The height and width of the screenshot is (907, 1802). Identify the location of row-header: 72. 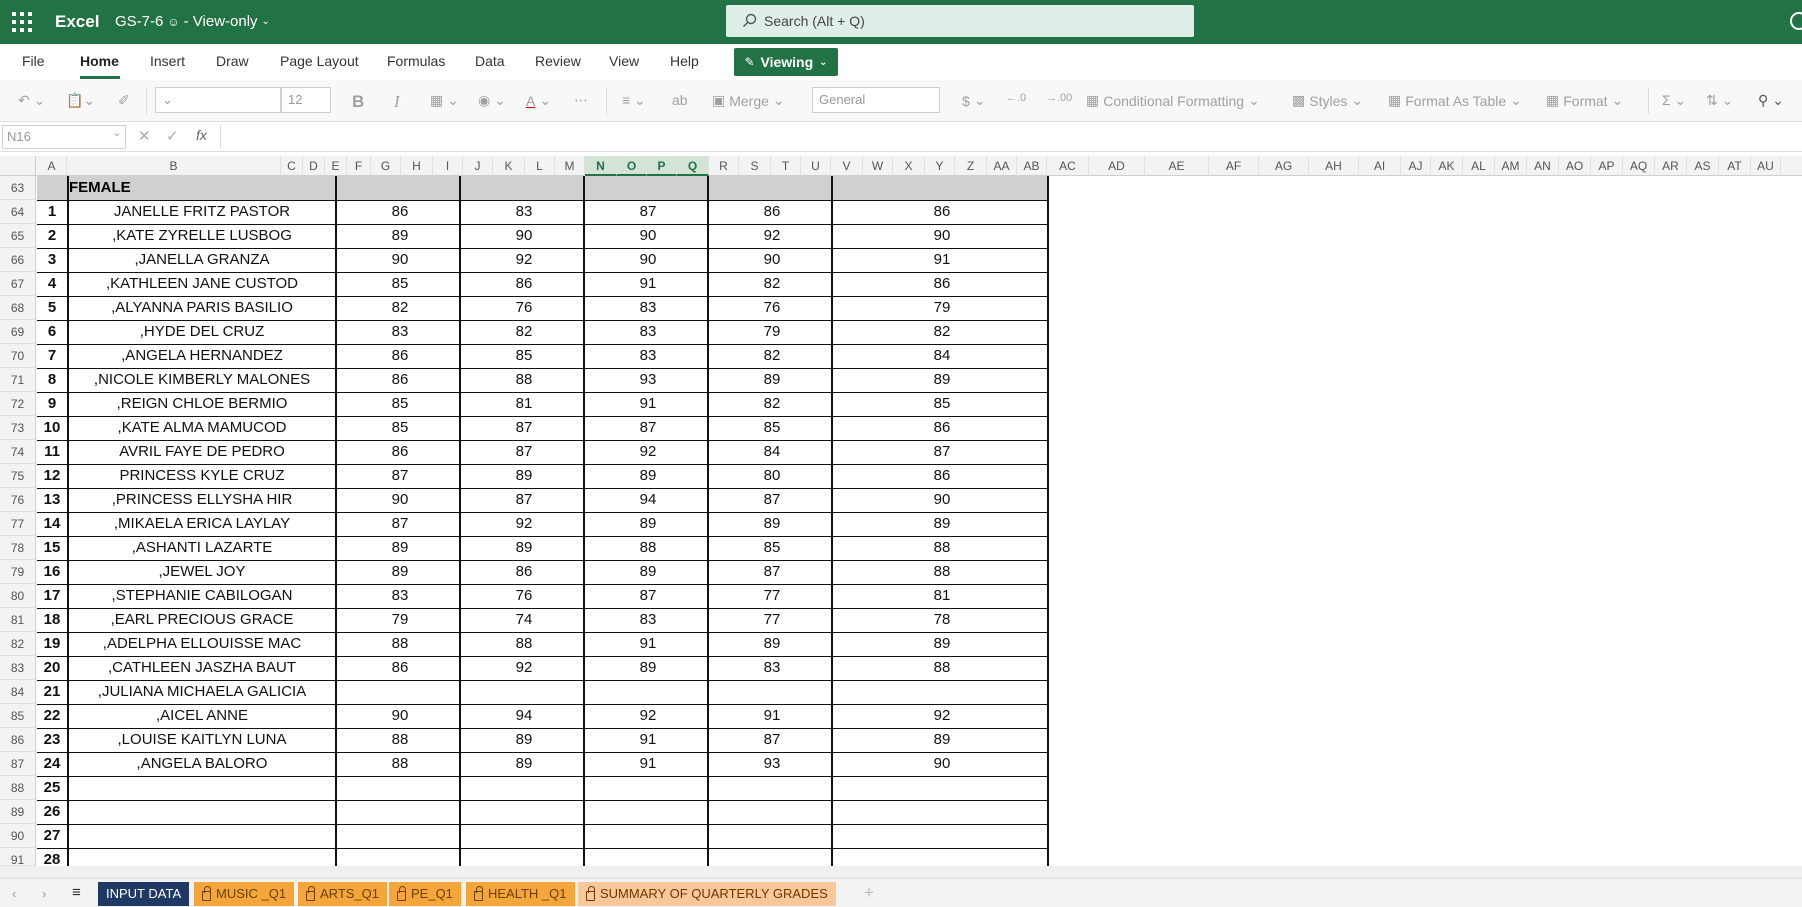
(18, 404).